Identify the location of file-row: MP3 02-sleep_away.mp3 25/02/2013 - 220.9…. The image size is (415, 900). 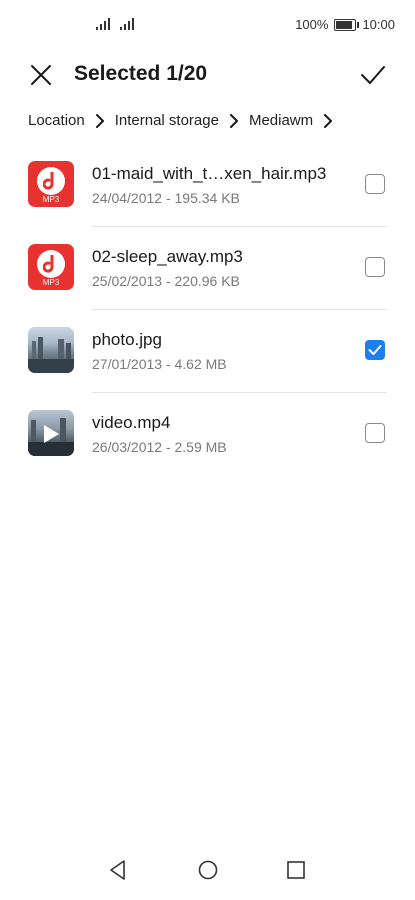
(207, 268).